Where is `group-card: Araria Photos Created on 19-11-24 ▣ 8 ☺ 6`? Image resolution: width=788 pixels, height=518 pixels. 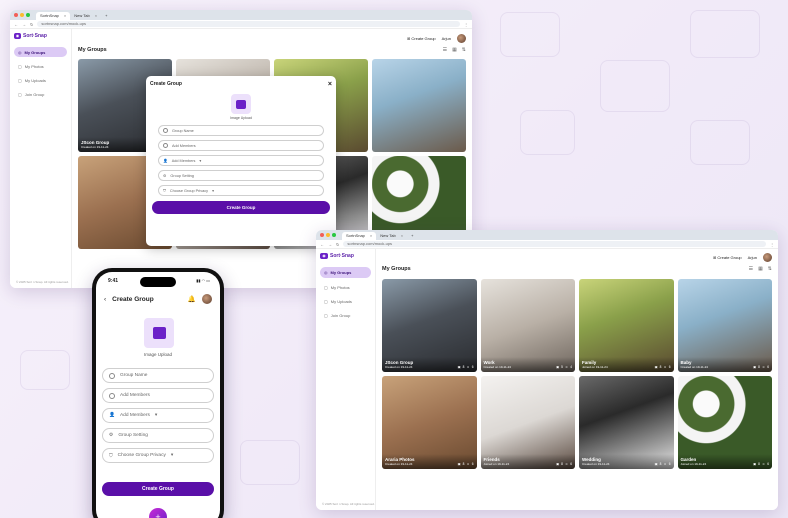 group-card: Araria Photos Created on 19-11-24 ▣ 8 ☺ 6 is located at coordinates (429, 422).